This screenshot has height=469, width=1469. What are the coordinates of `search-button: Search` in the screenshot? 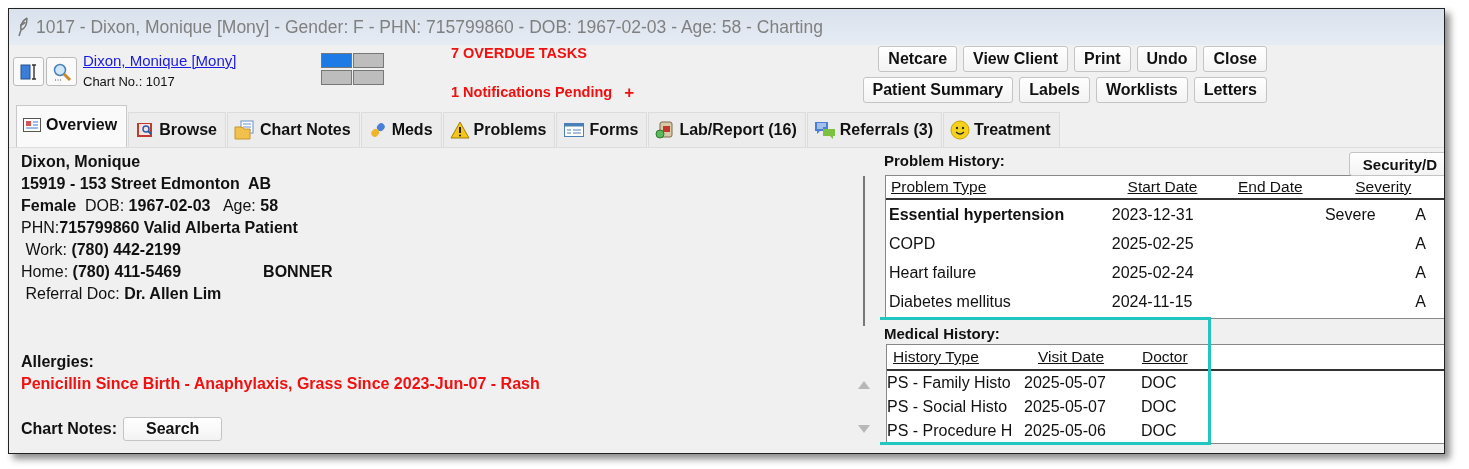 It's located at (173, 429).